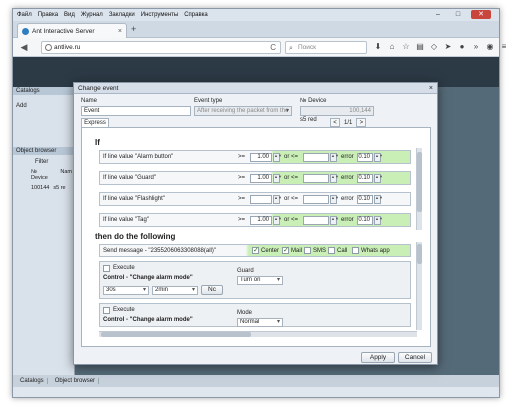  What do you see at coordinates (66, 172) in the screenshot?
I see `col-name: Nam` at bounding box center [66, 172].